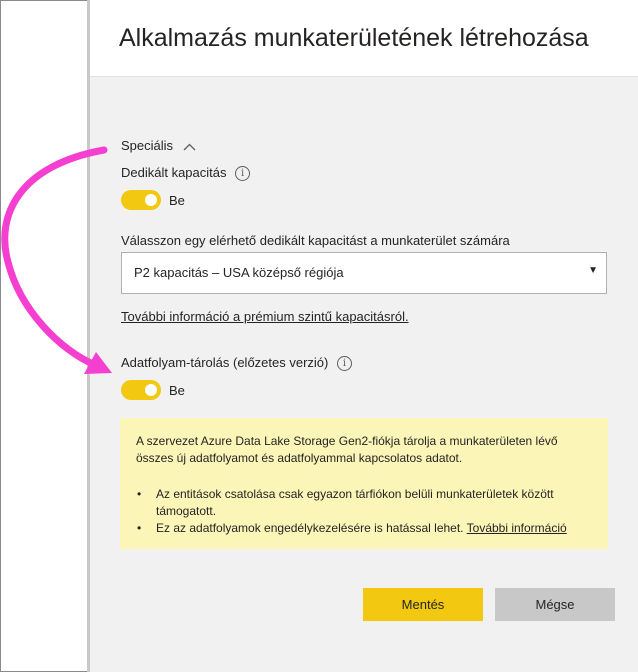 The image size is (638, 672). Describe the element at coordinates (593, 270) in the screenshot. I see `dropdown-arrow-icon: ▼` at that location.